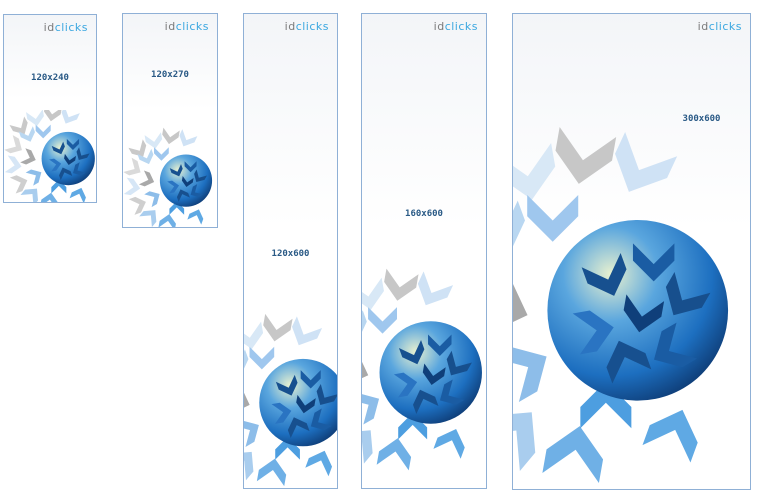  I want to click on size-label: 120x240, so click(50, 78).